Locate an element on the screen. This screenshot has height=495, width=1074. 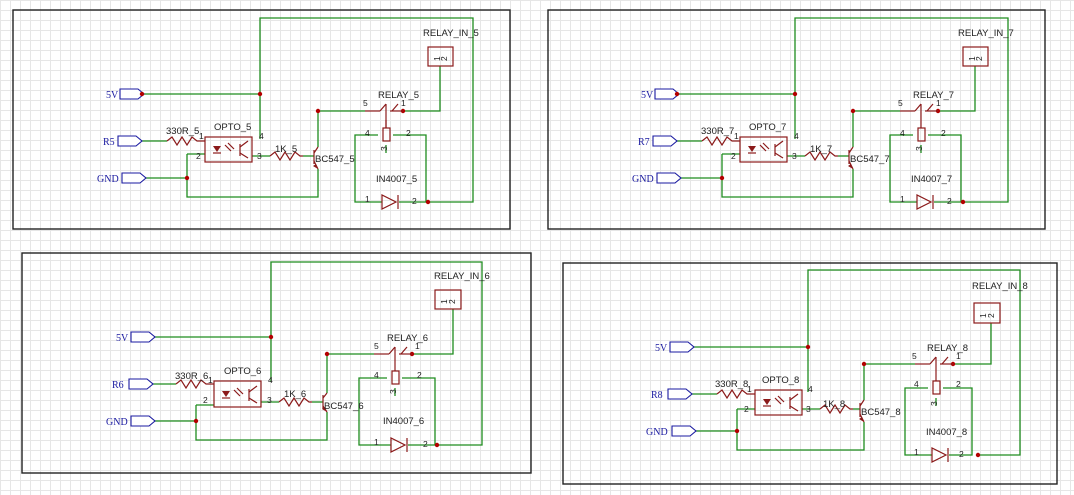
opto-label: OPTO_7 is located at coordinates (767, 127).